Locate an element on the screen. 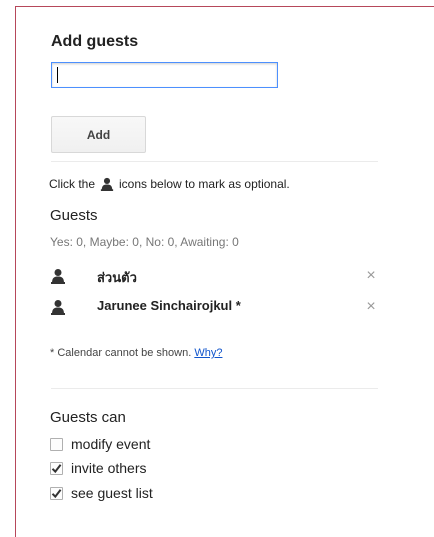 The height and width of the screenshot is (537, 434). invite-others-checkbox is located at coordinates (56, 468).